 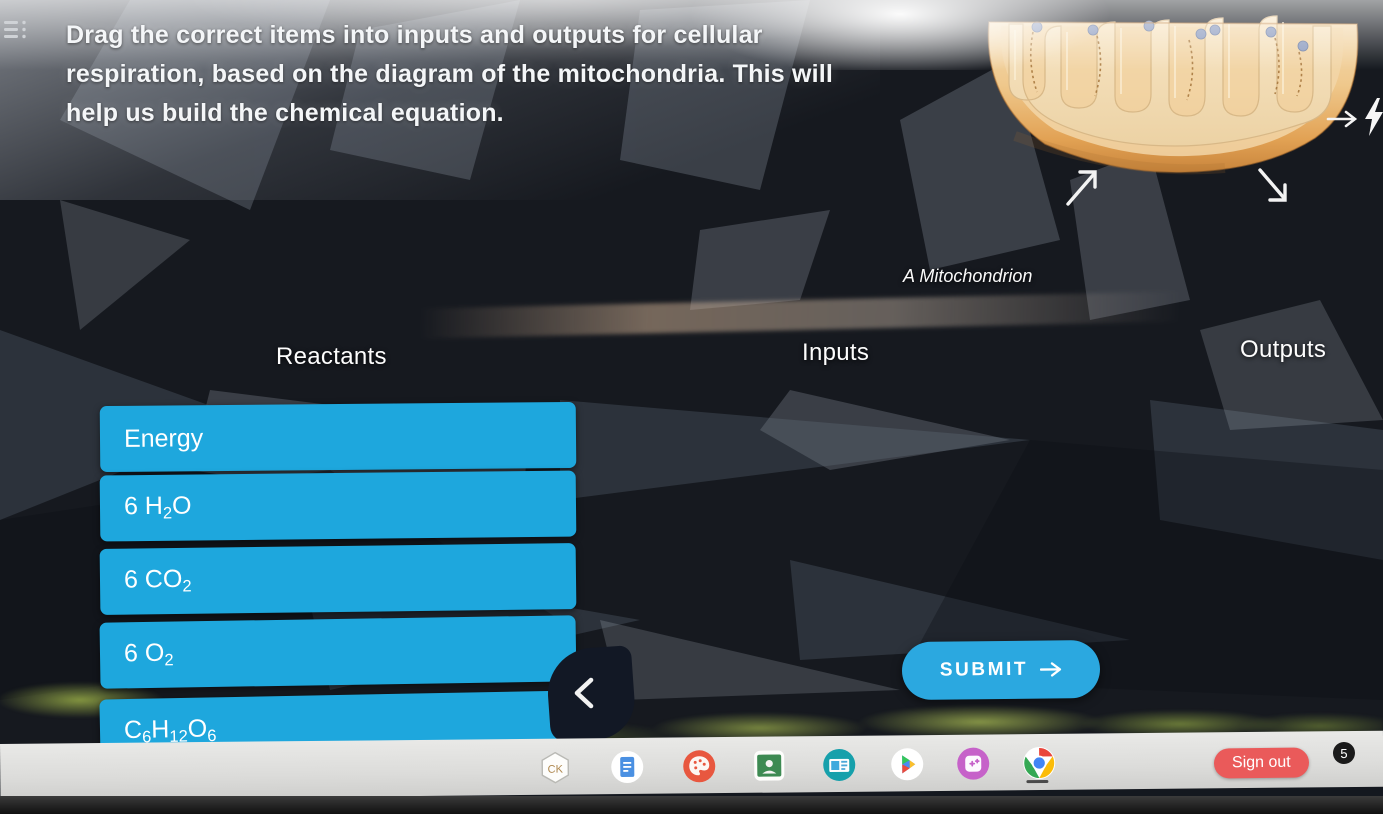 What do you see at coordinates (836, 352) in the screenshot?
I see `column-header-inputs: Inputs` at bounding box center [836, 352].